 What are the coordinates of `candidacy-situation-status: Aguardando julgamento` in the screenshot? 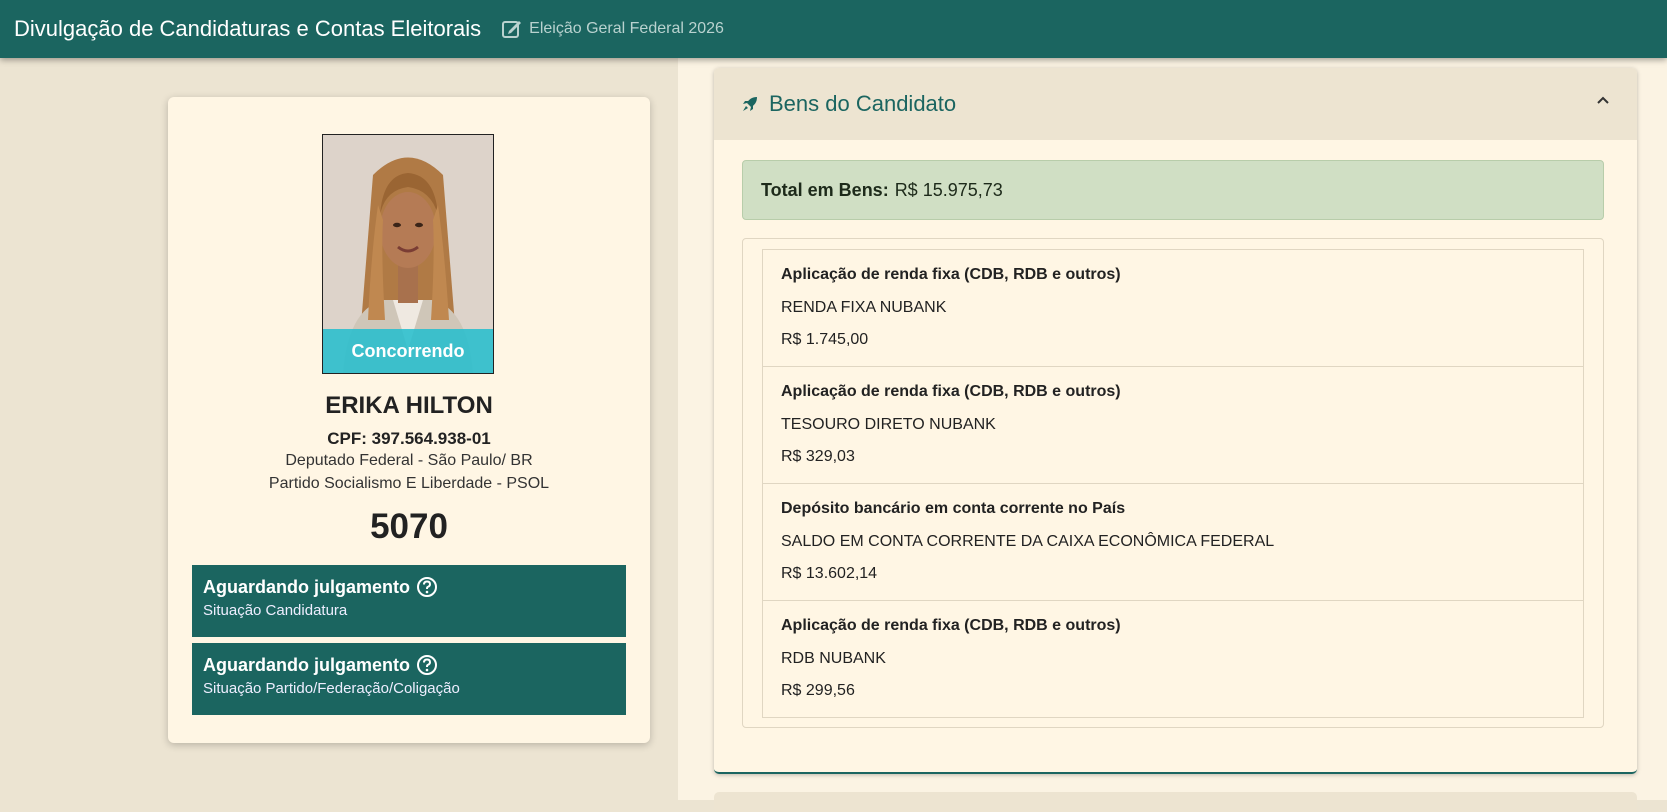 It's located at (306, 586).